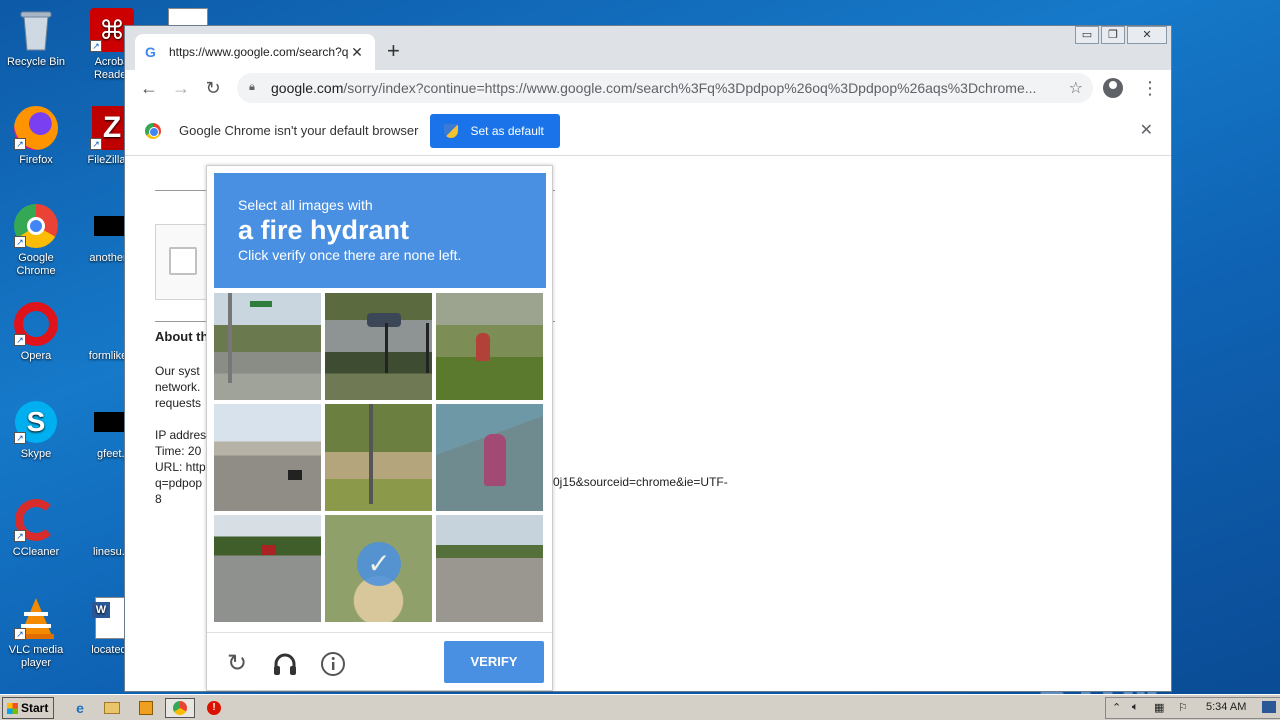 The width and height of the screenshot is (1280, 720). Describe the element at coordinates (1087, 35) in the screenshot. I see `minimize-button: ▭` at that location.